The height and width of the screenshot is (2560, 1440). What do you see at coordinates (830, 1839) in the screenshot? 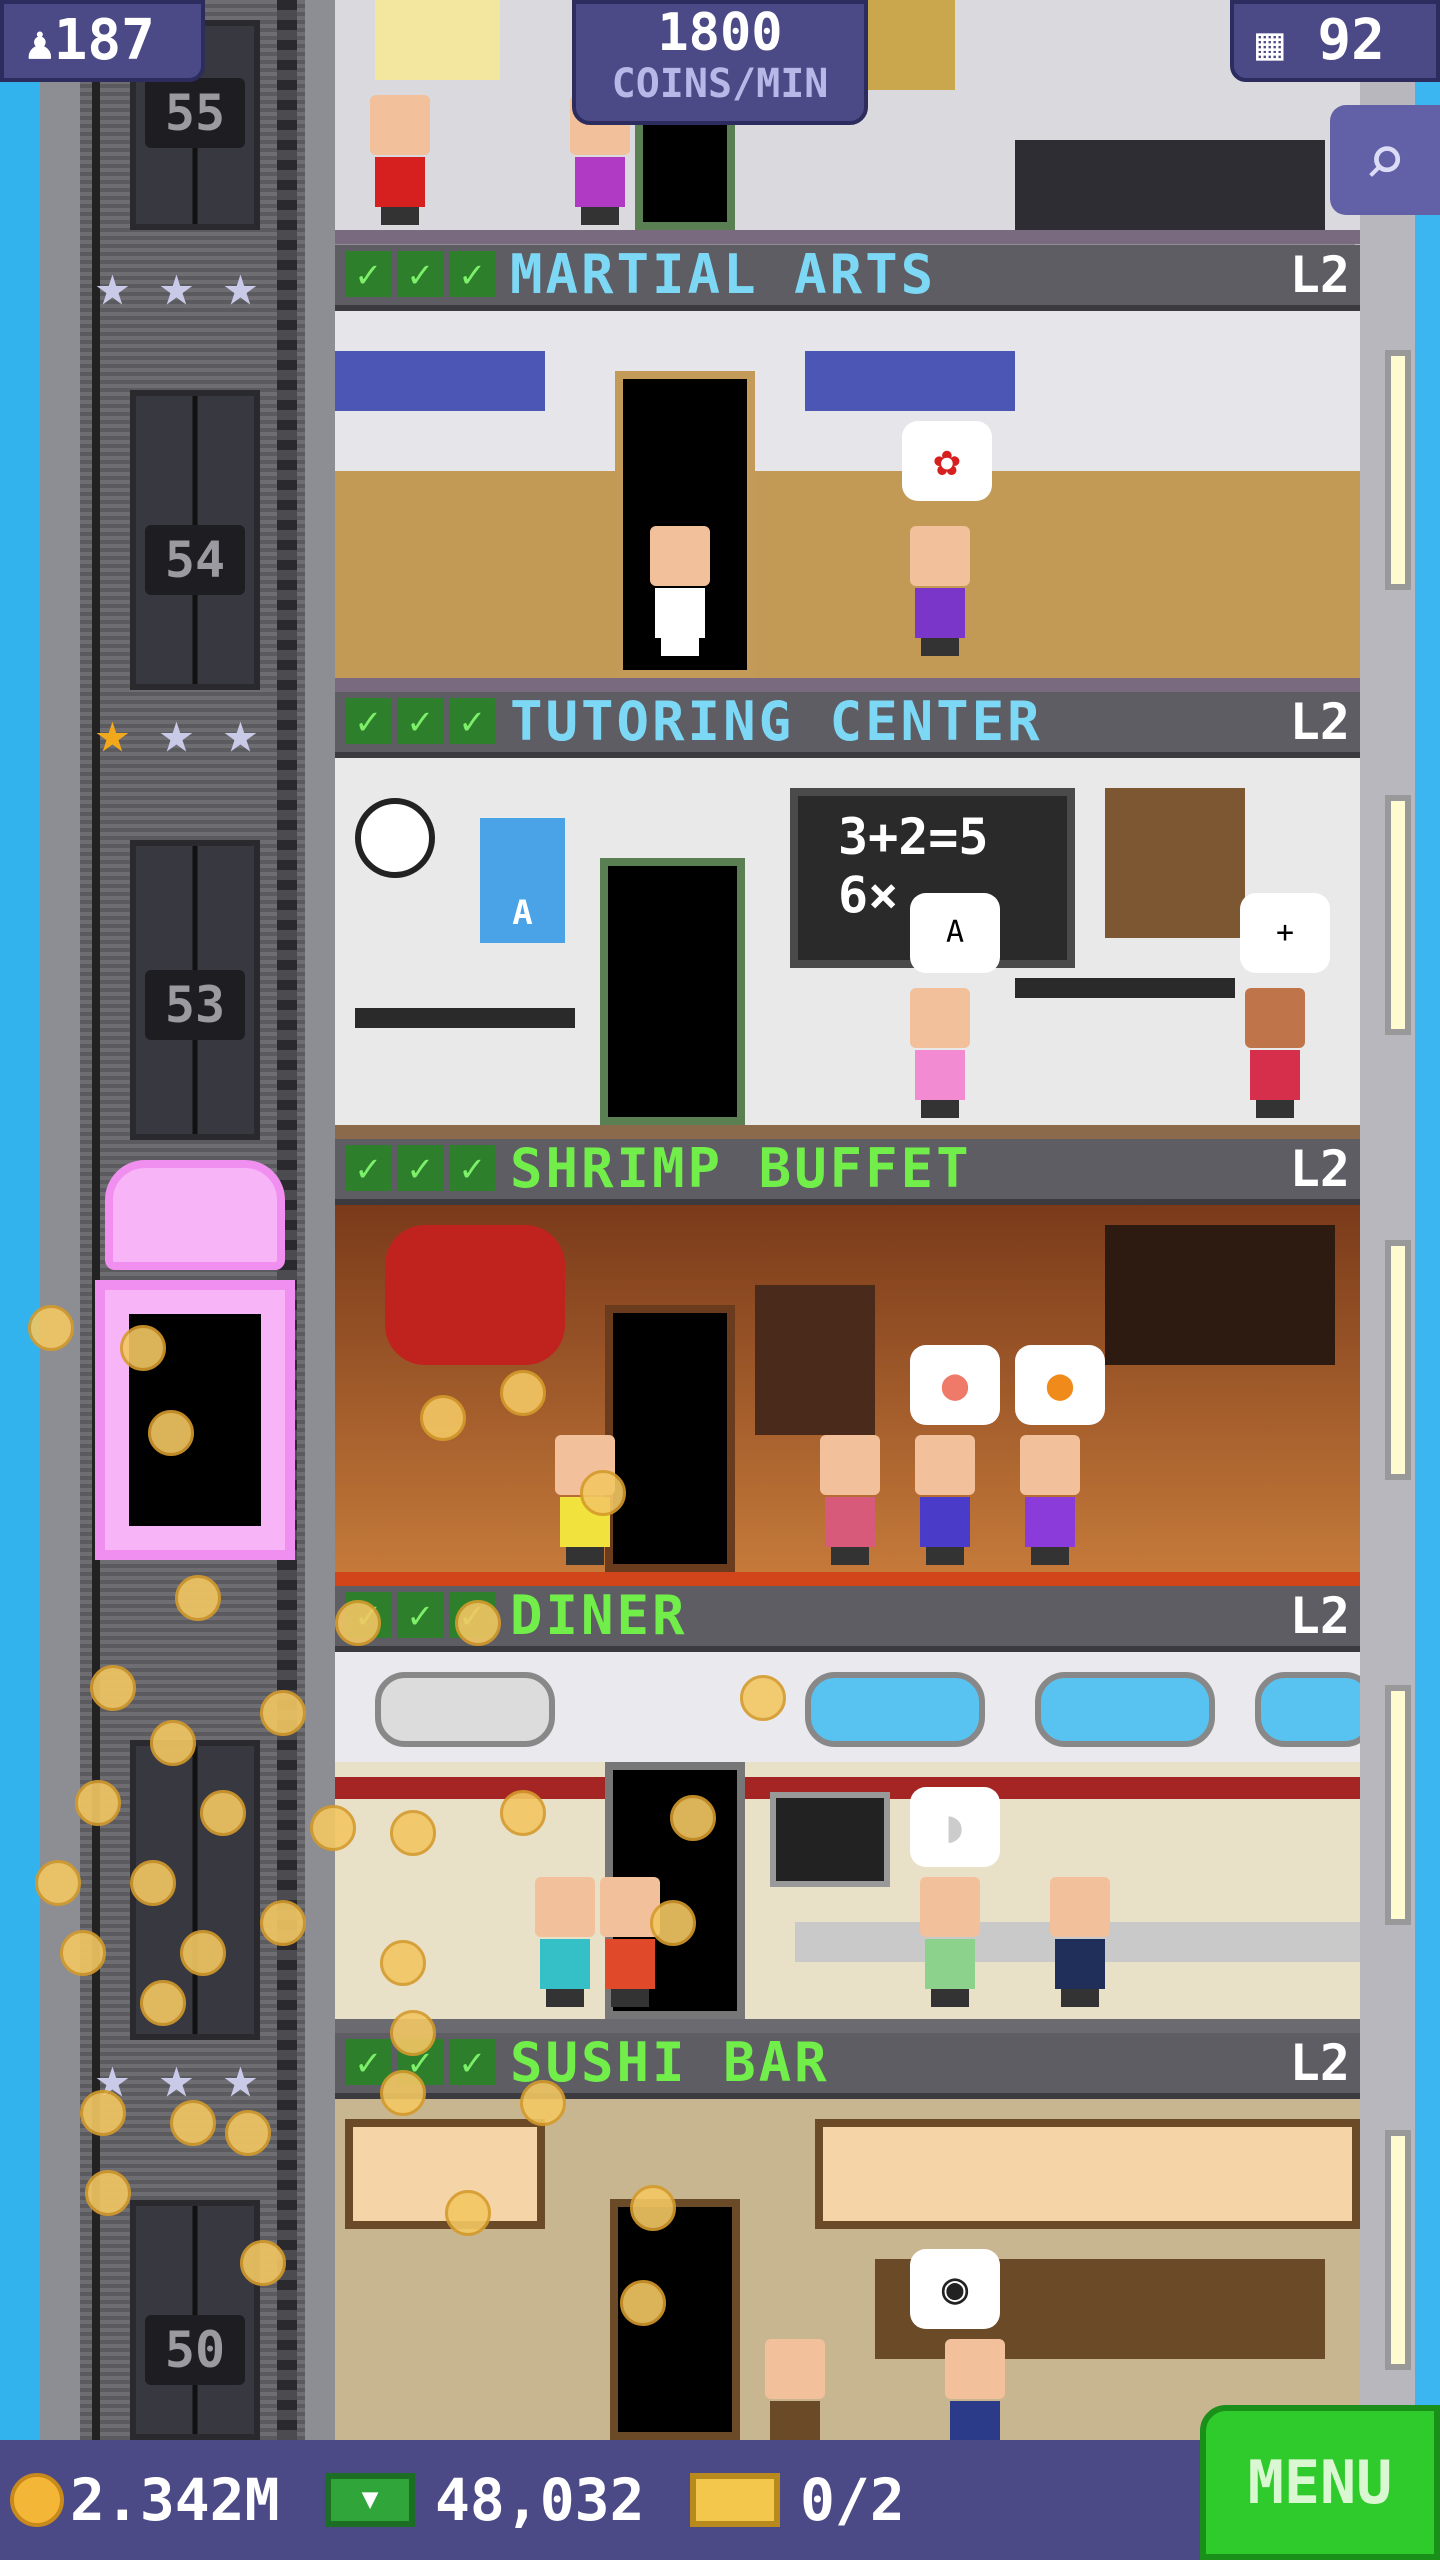
I see `order-board` at bounding box center [830, 1839].